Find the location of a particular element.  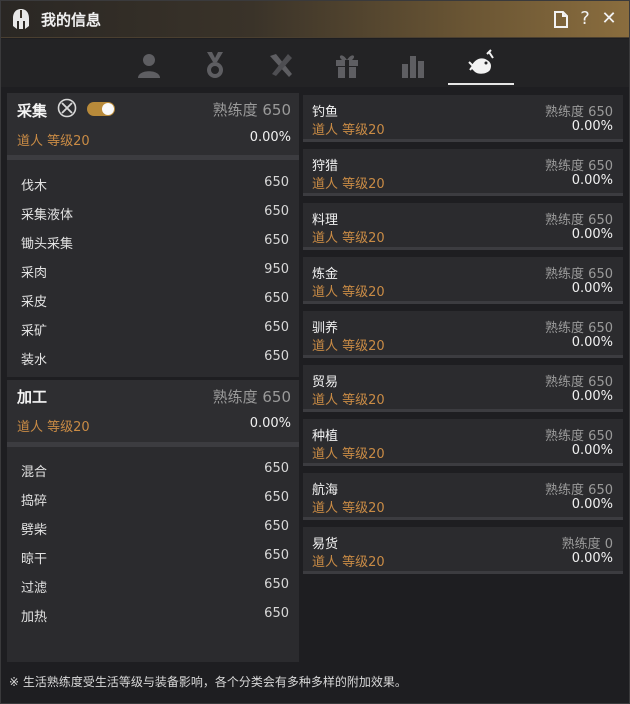

gathering-sub-row: 装水 650 is located at coordinates (153, 357).